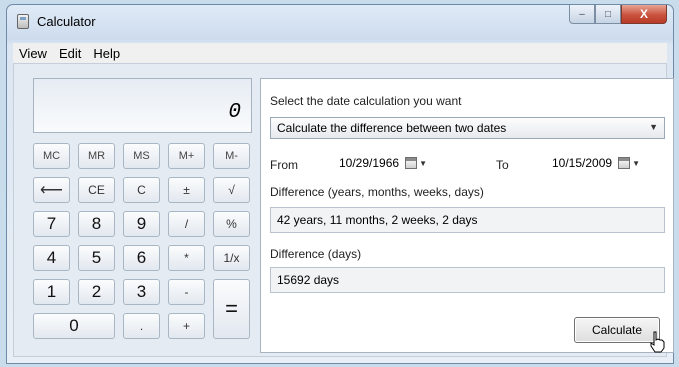  I want to click on calculator-app-icon, so click(23, 21).